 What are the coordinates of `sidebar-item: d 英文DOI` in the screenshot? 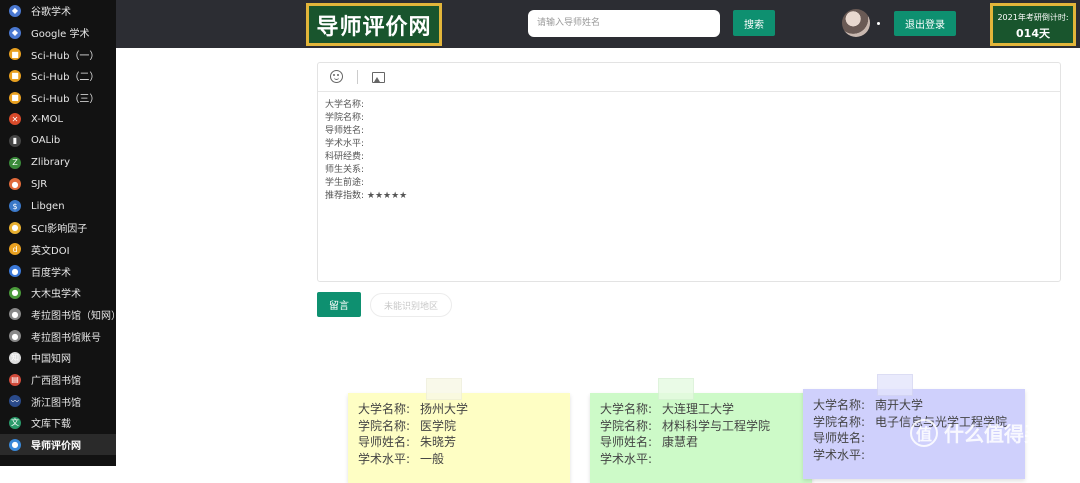 It's located at (58, 250).